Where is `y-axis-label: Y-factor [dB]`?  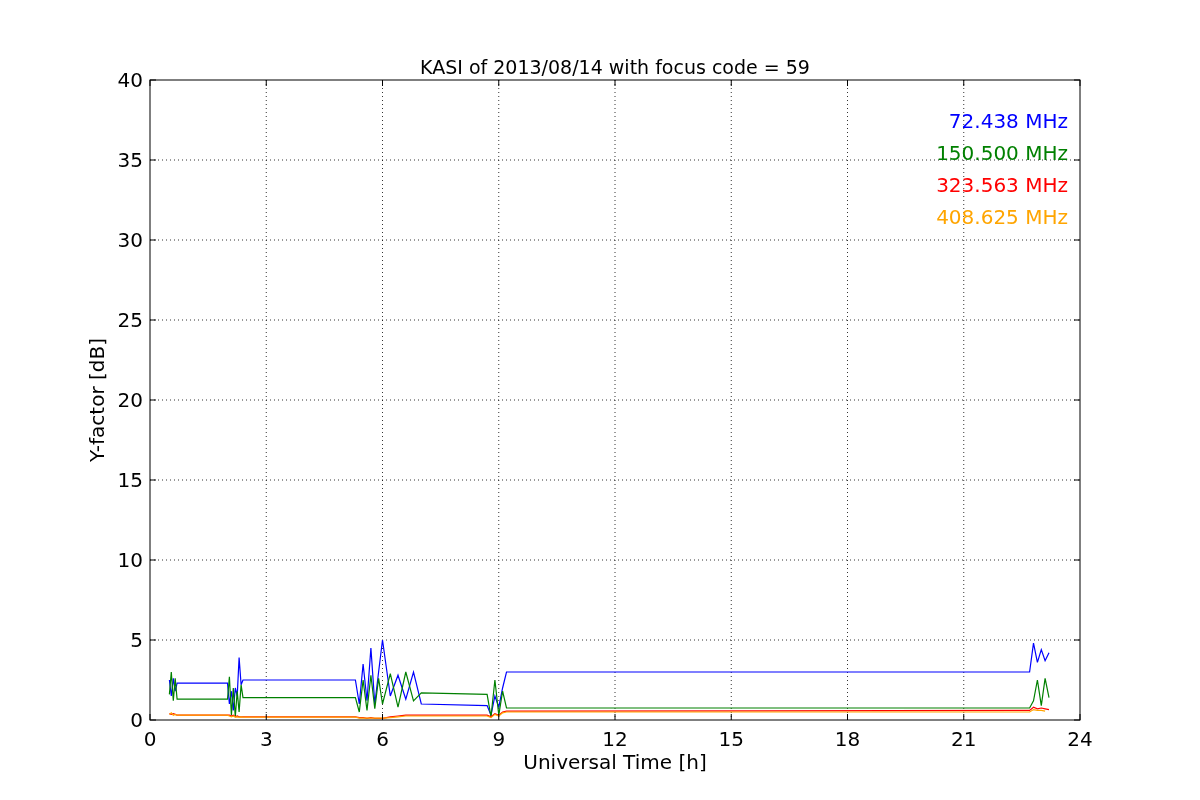 y-axis-label: Y-factor [dB] is located at coordinates (97, 400).